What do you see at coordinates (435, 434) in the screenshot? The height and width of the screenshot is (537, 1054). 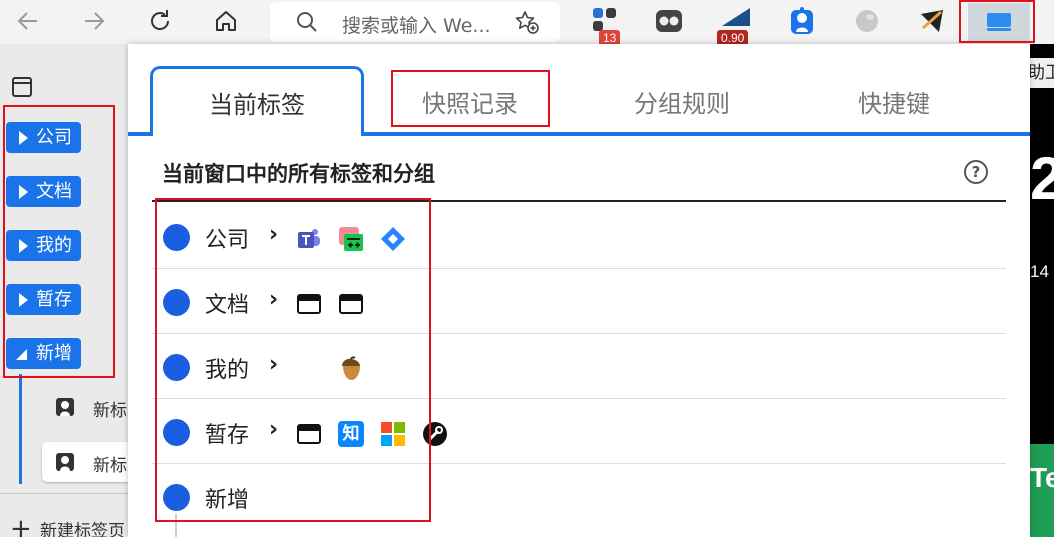 I see `wrench-icon` at bounding box center [435, 434].